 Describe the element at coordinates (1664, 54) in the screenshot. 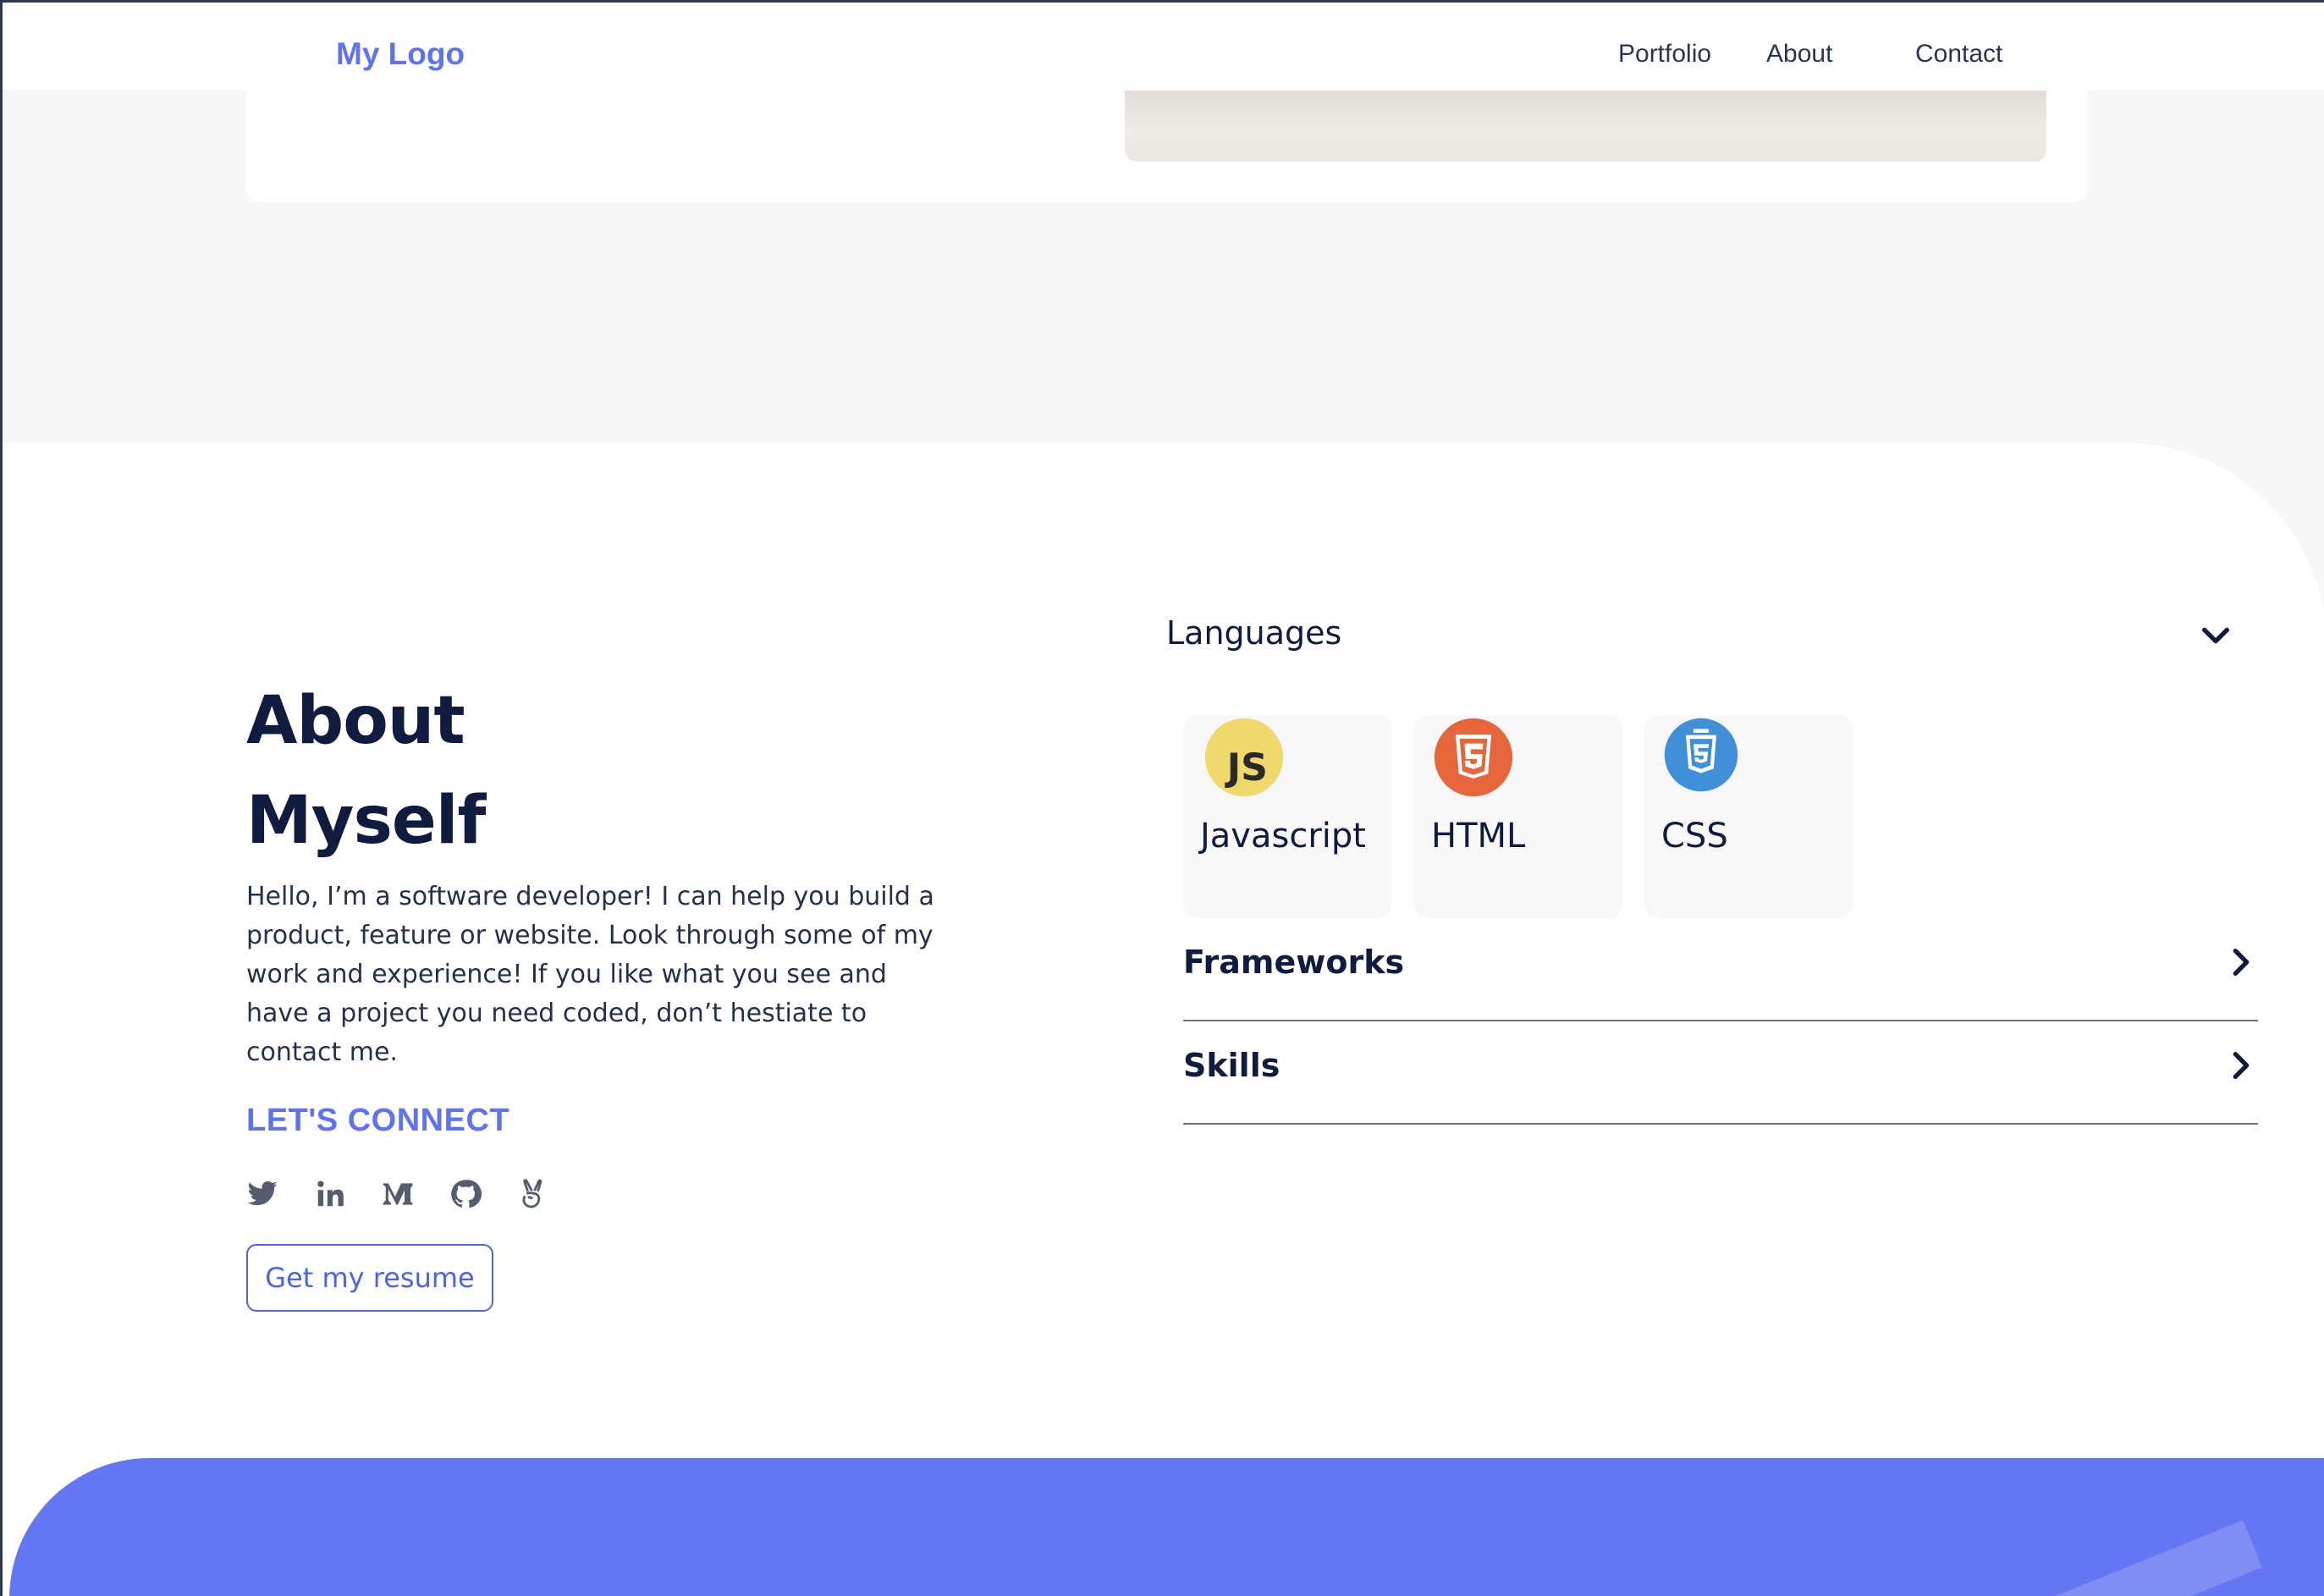

I see `nav-link-portfolio: Portfolio` at that location.